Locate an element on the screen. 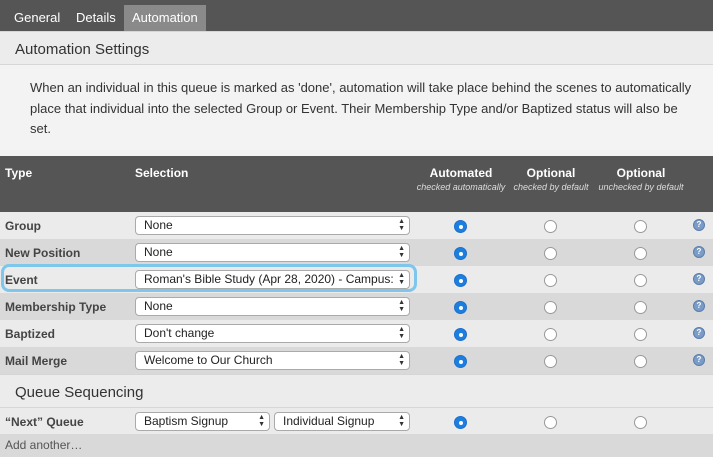  mail-merge-optional-checked-radio is located at coordinates (550, 361).